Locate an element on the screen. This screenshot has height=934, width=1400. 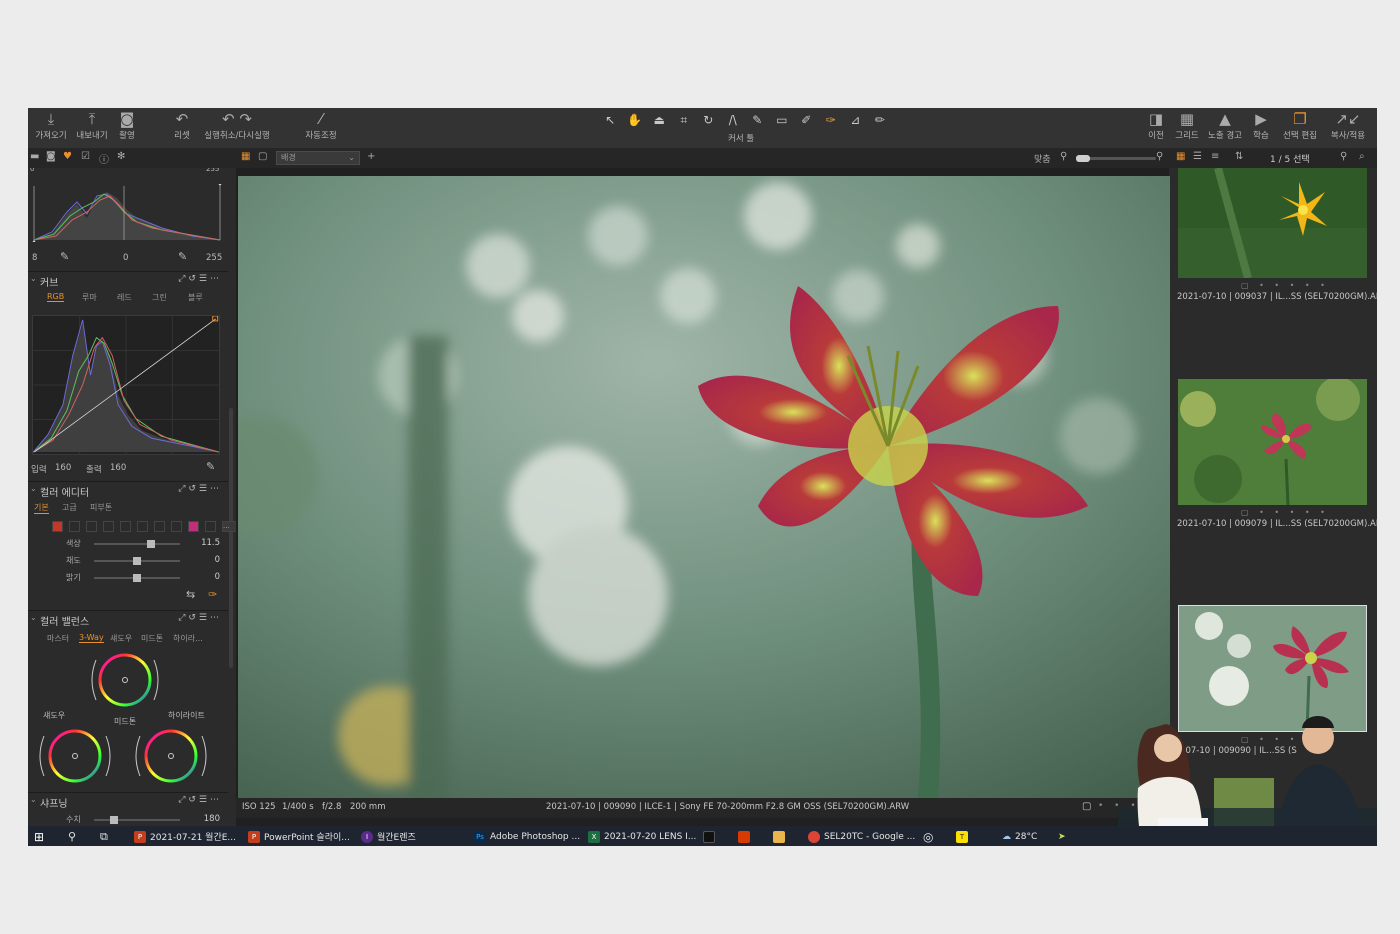
background-select: 배경 ⌄ is located at coordinates (318, 158).